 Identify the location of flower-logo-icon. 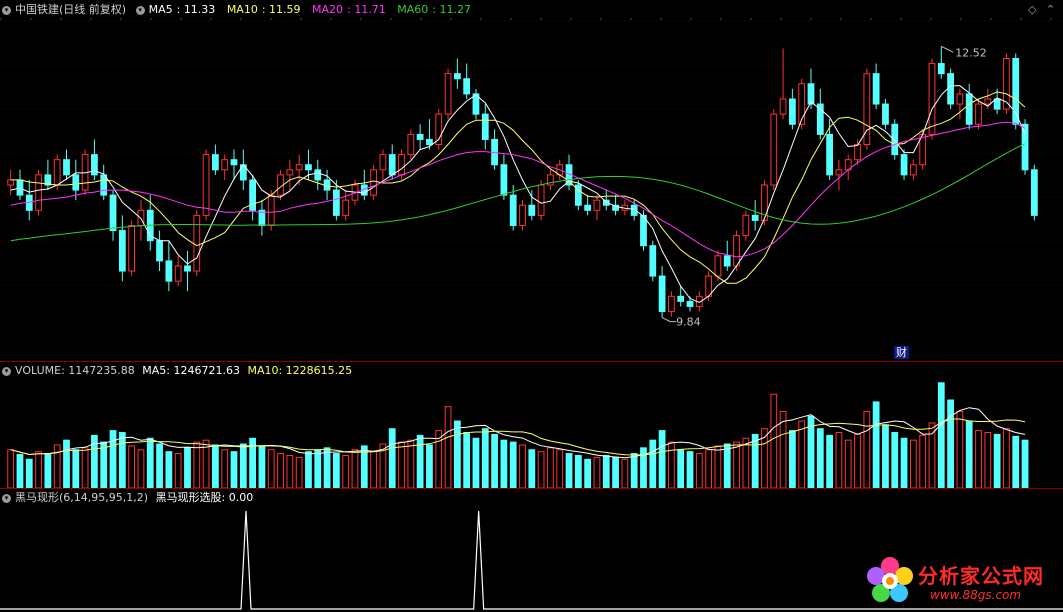
(890, 579).